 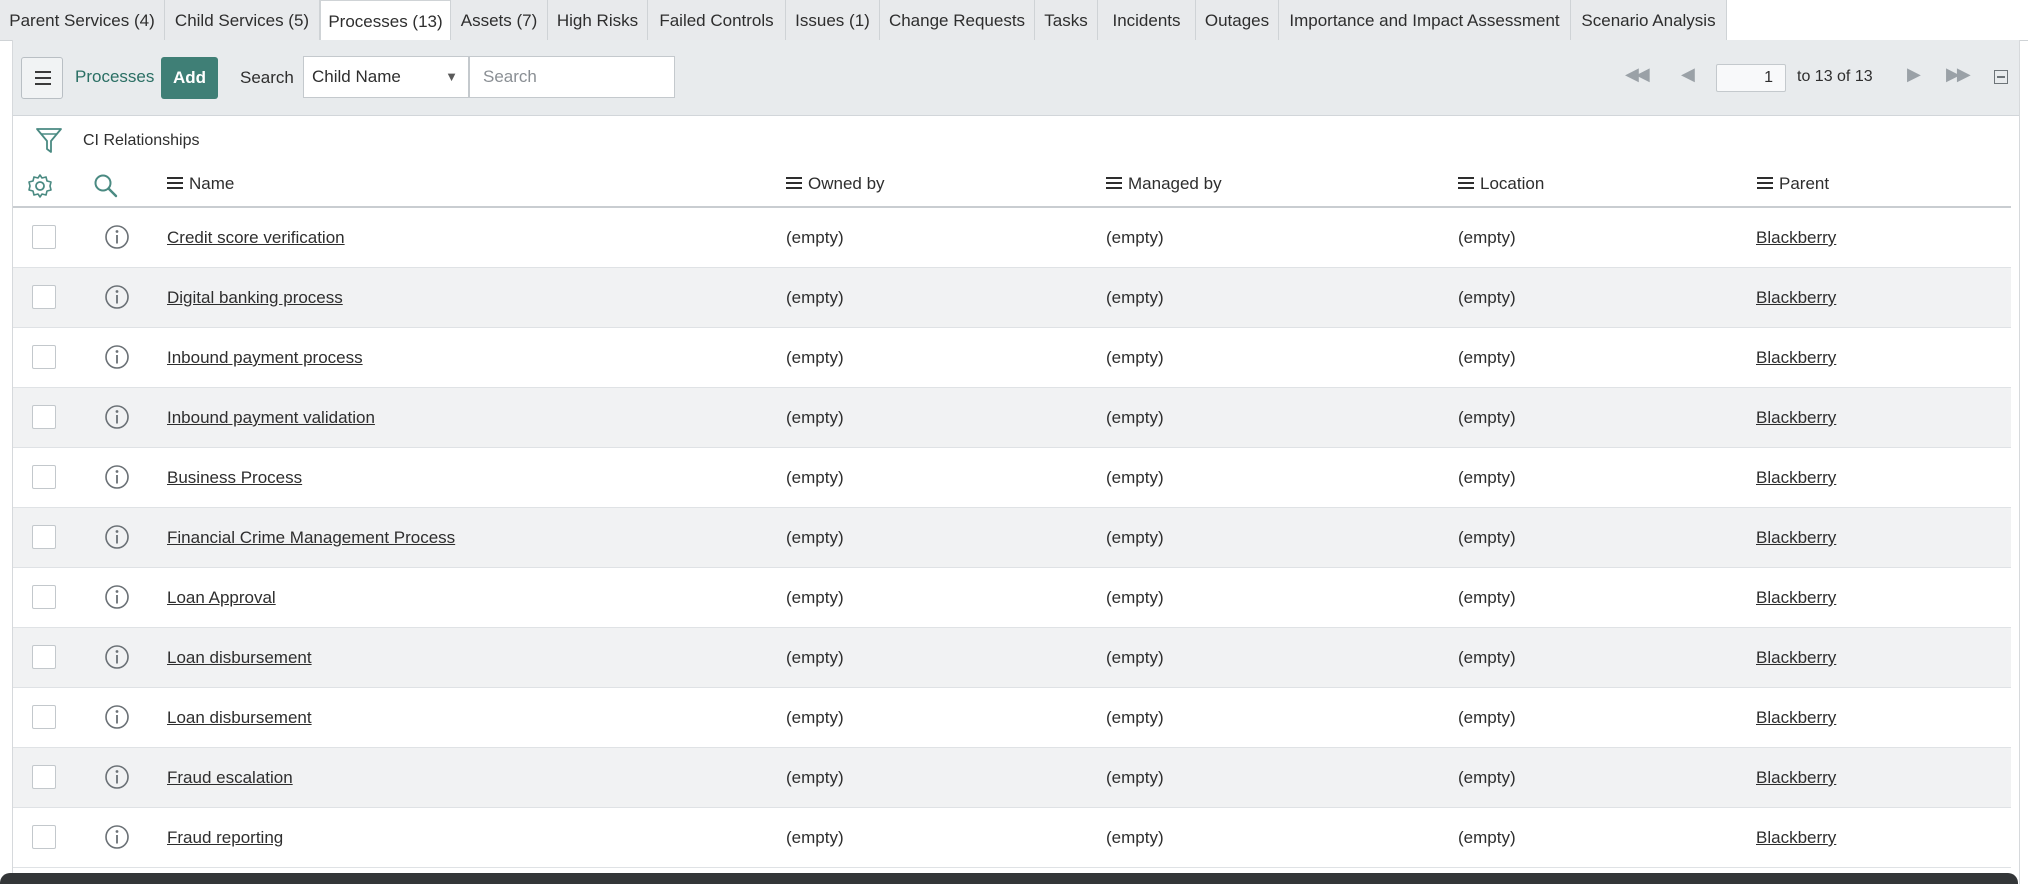 What do you see at coordinates (833, 20) in the screenshot?
I see `tab-issues: Issues (1)` at bounding box center [833, 20].